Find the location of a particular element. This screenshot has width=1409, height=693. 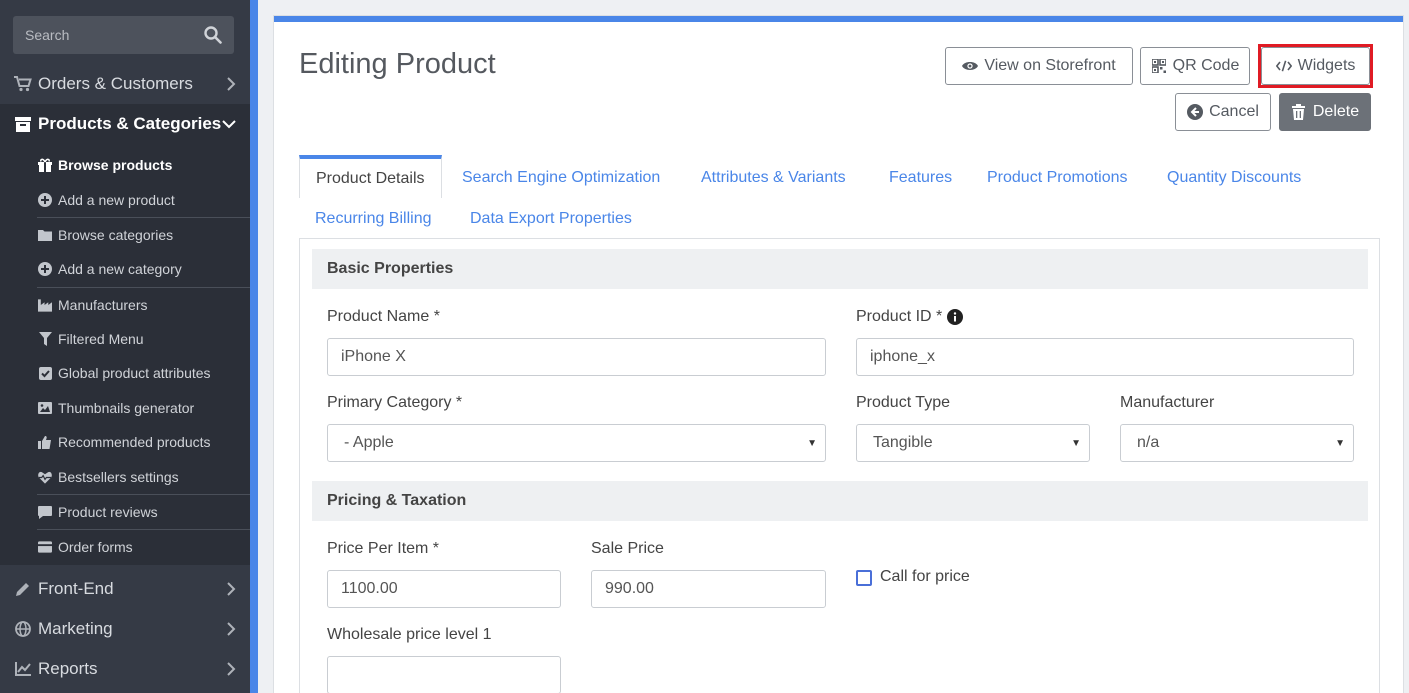

view-storefront-button: View on Storefront is located at coordinates (1039, 66).